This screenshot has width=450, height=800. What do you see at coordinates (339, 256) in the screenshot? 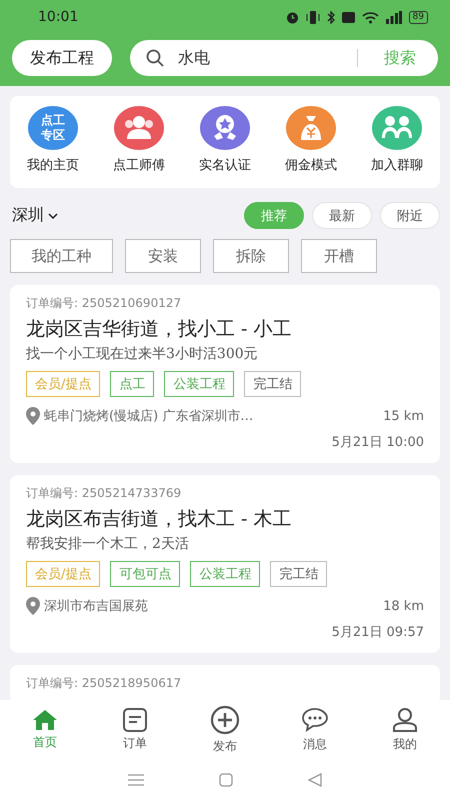
I see `category-chip: 开槽` at bounding box center [339, 256].